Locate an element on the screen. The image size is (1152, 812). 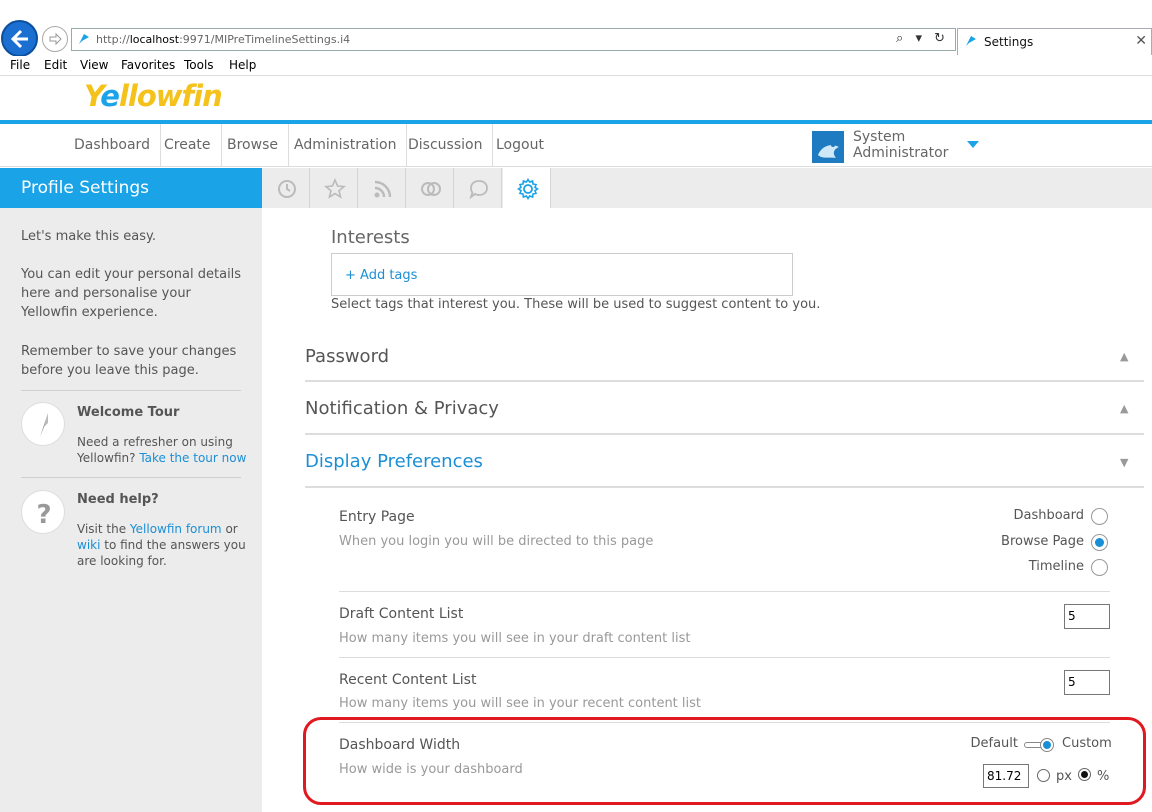
rss-icon is located at coordinates (383, 189).